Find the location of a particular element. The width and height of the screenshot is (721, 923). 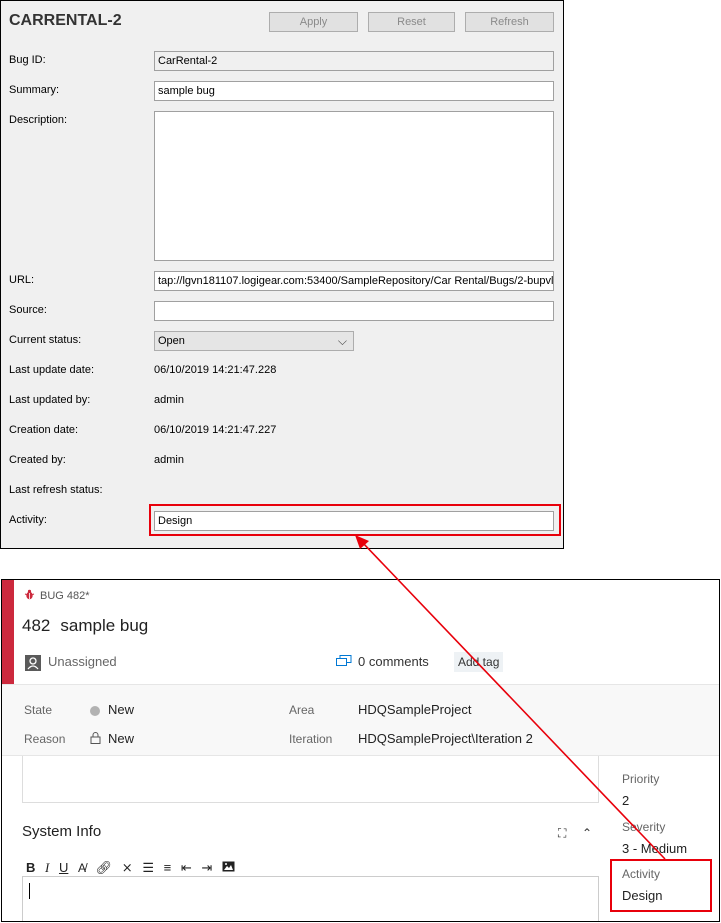

reason-label: Reason is located at coordinates (45, 739).